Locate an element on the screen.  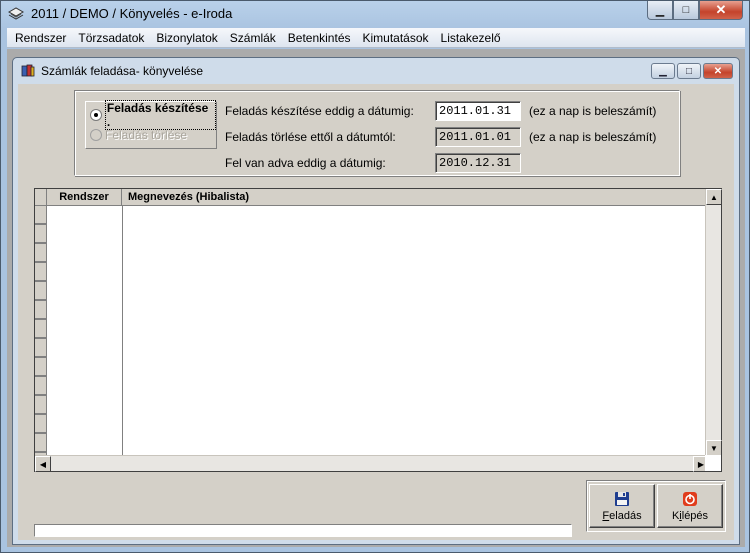
power-icon is located at coordinates (690, 498).